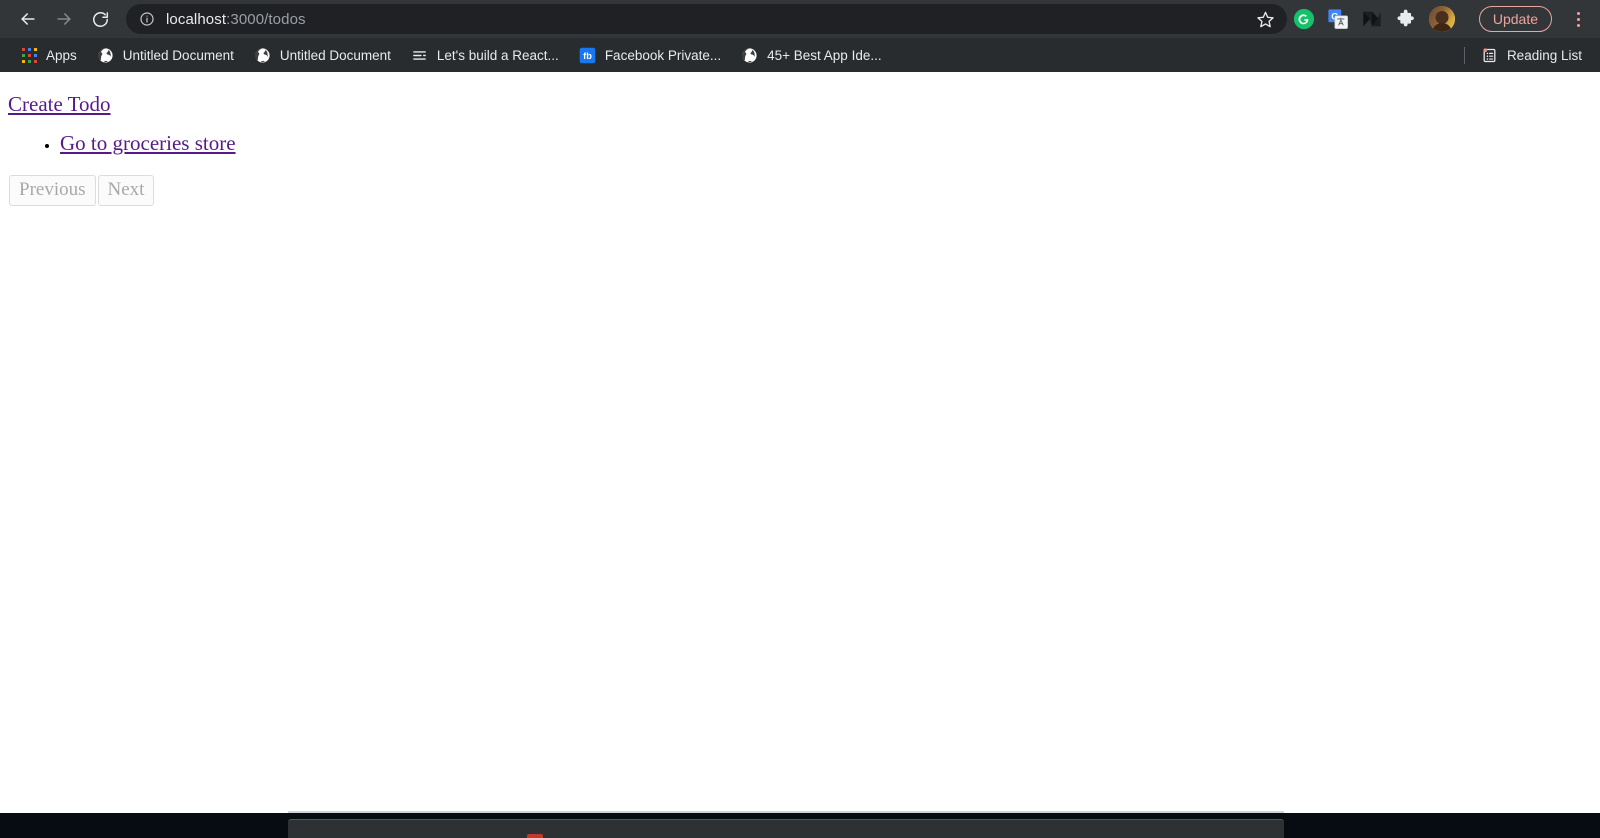 This screenshot has width=1600, height=838. What do you see at coordinates (419, 55) in the screenshot?
I see `list-lines-icon` at bounding box center [419, 55].